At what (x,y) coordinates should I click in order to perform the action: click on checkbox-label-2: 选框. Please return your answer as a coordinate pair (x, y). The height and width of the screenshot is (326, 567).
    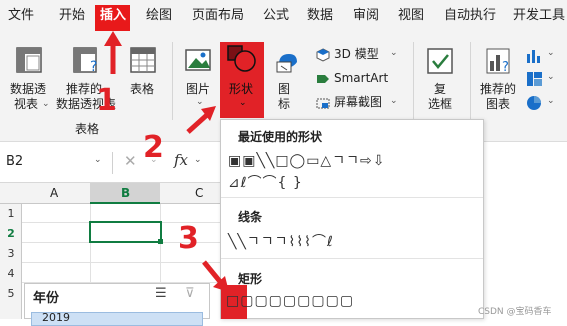
    Looking at the image, I should click on (440, 104).